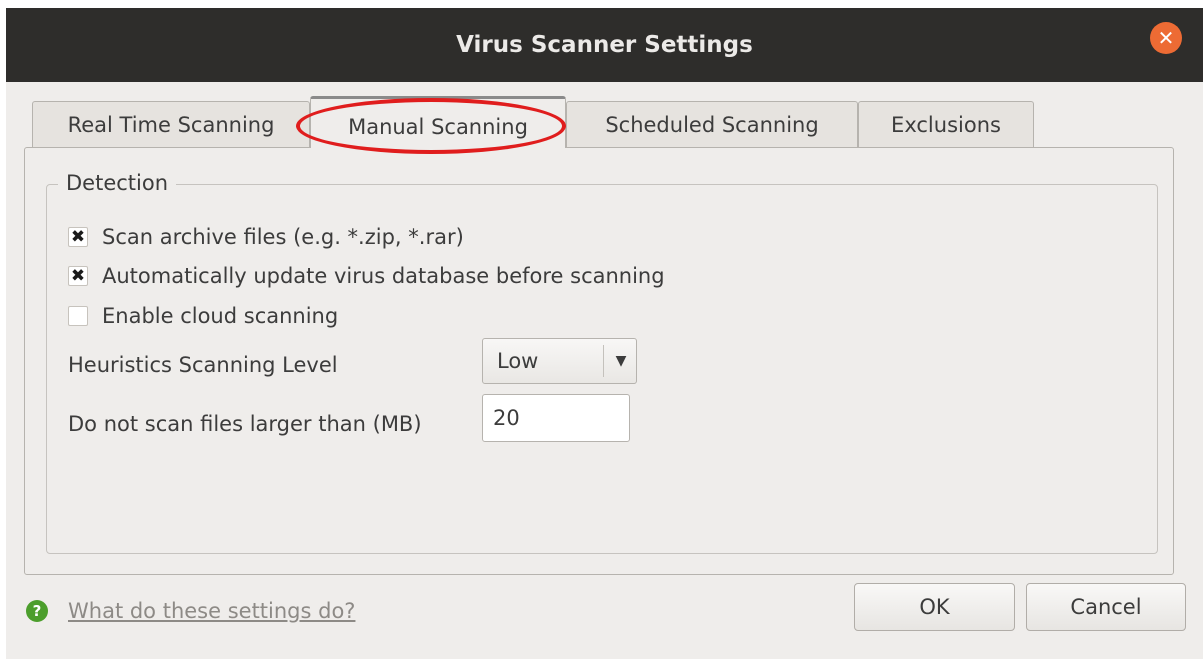  What do you see at coordinates (203, 365) in the screenshot?
I see `heuristics-level-label: Heuristics Scanning Level` at bounding box center [203, 365].